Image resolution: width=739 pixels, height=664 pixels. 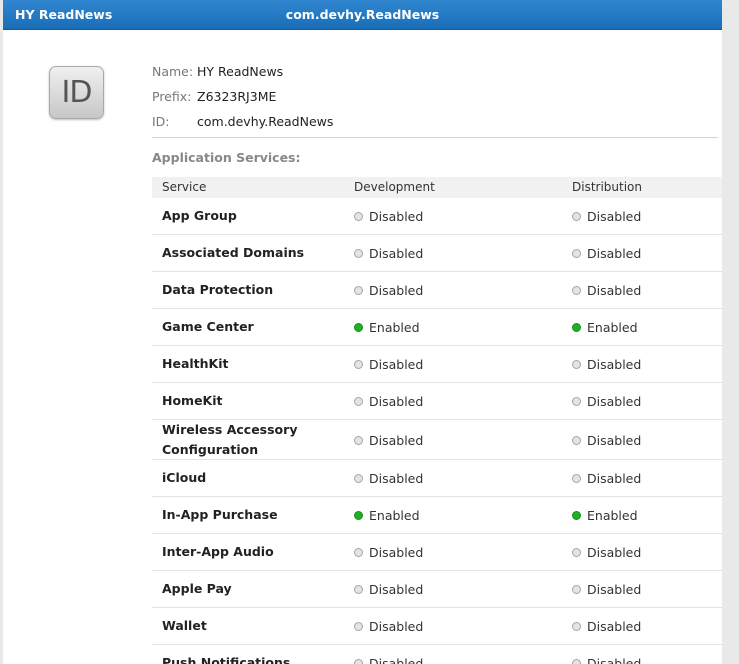 What do you see at coordinates (184, 477) in the screenshot?
I see `service-name: iCloud` at bounding box center [184, 477].